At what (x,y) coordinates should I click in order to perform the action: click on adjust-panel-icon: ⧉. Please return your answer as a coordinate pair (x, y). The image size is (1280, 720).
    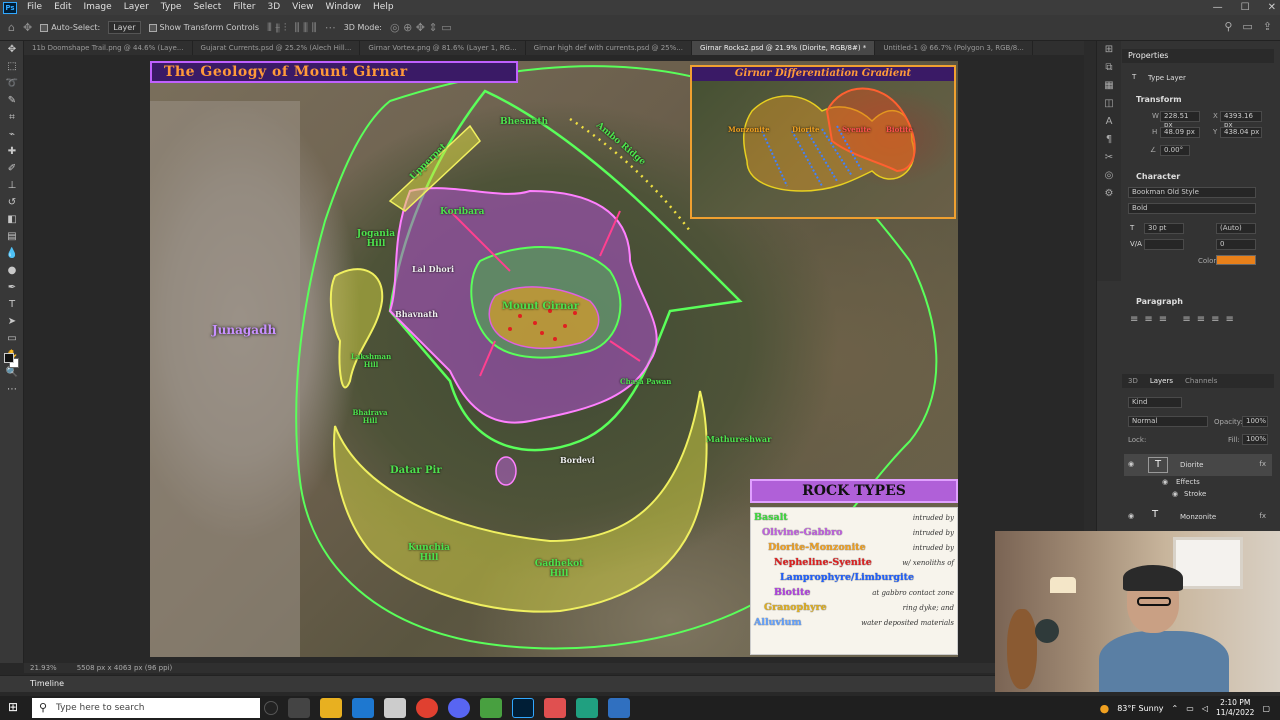
    Looking at the image, I should click on (1109, 68).